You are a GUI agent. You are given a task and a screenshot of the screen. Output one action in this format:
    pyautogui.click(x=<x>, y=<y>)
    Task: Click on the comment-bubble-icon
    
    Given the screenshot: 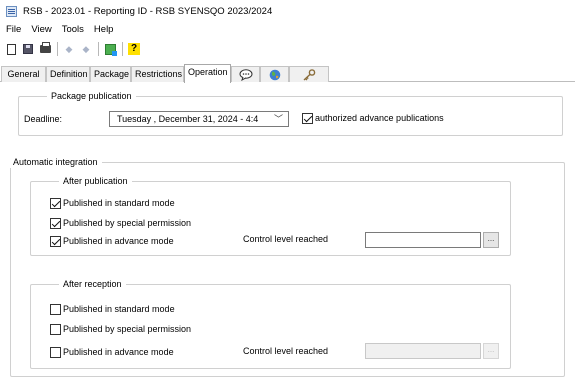 What is the action you would take?
    pyautogui.click(x=245, y=74)
    